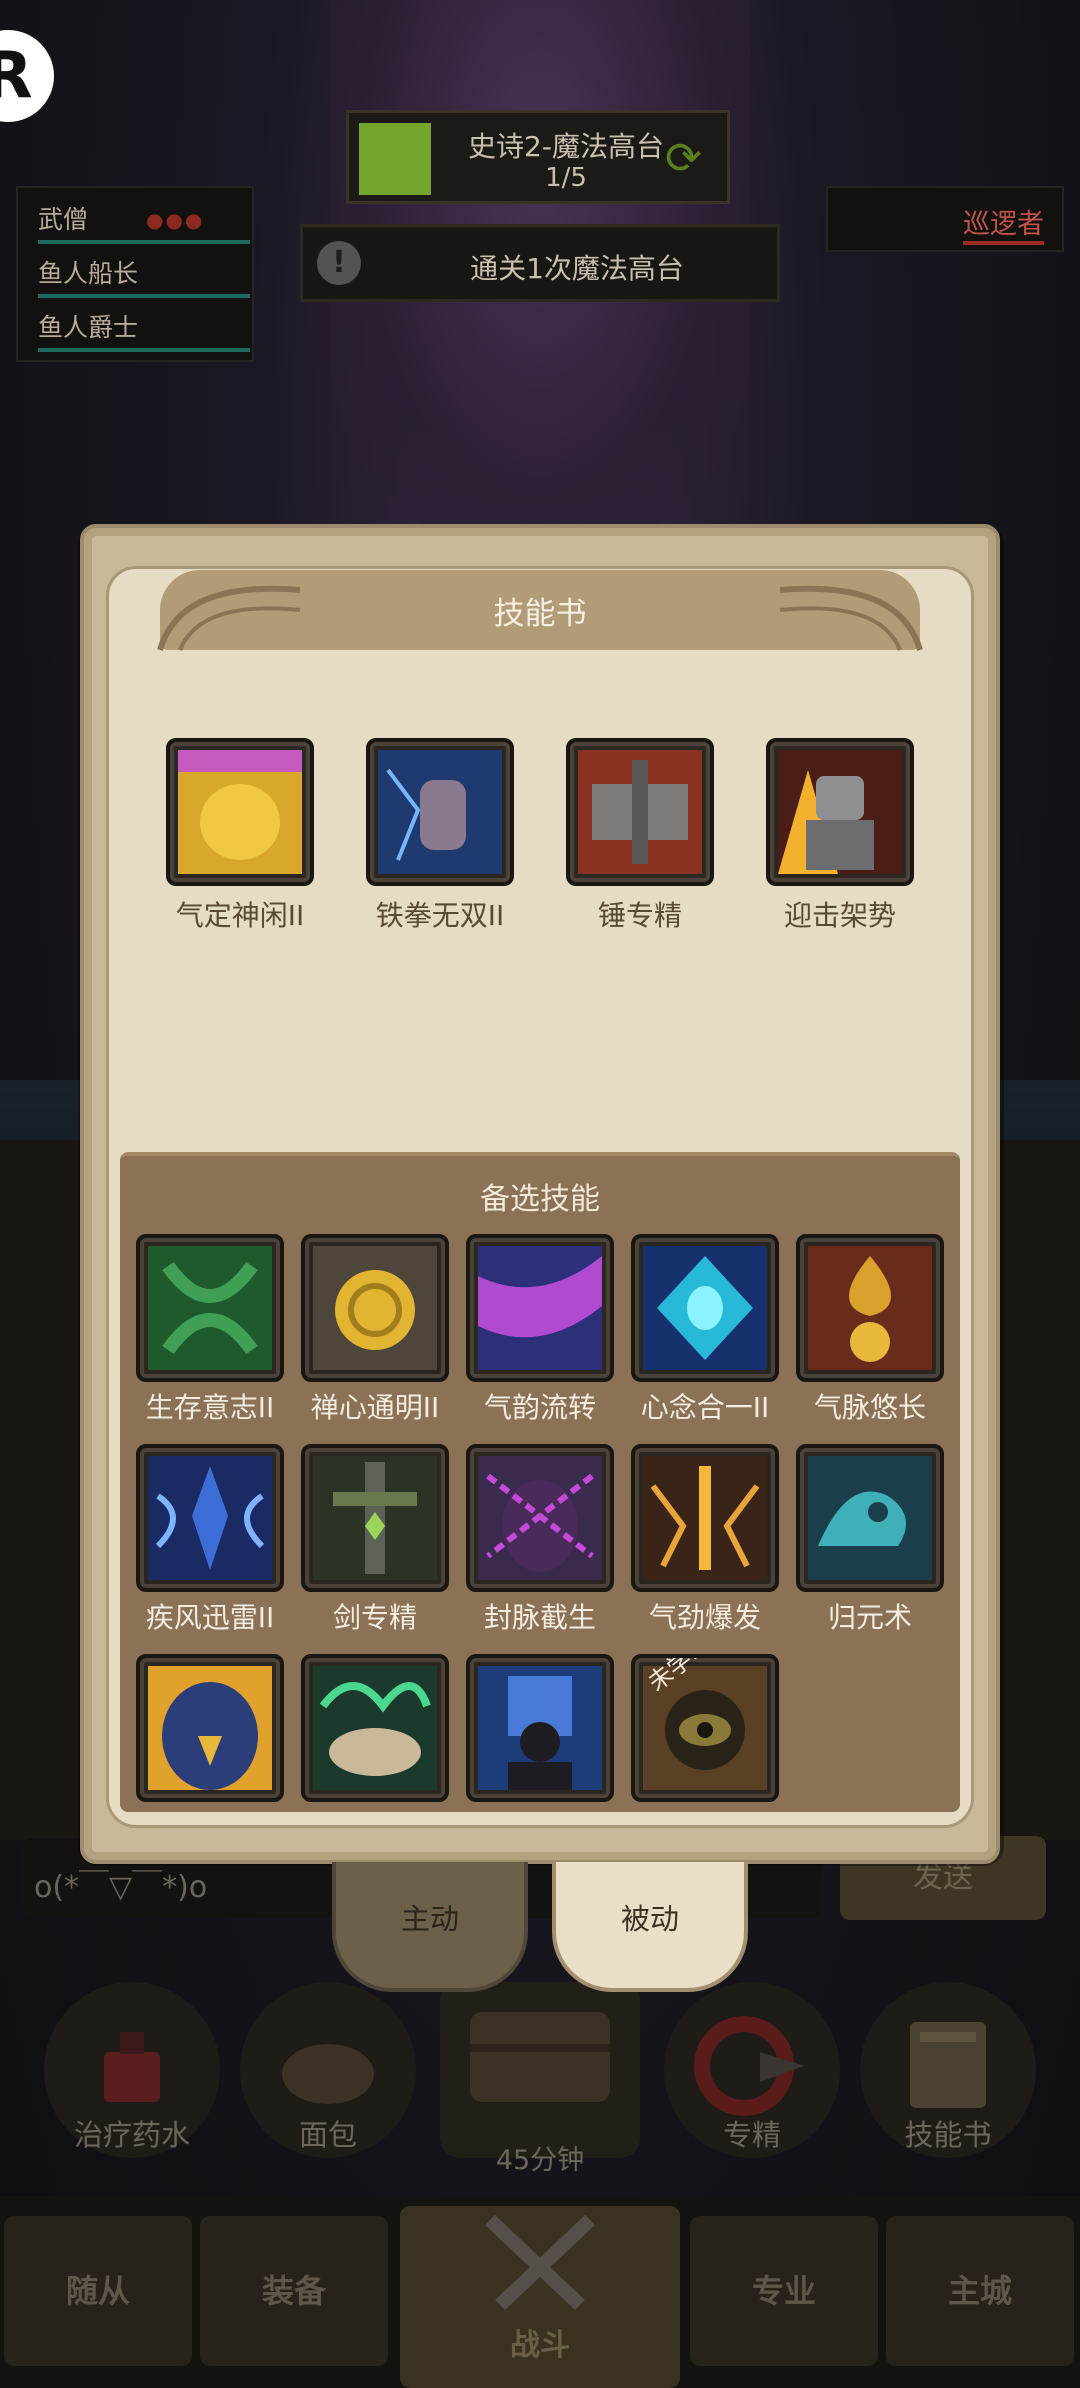 The width and height of the screenshot is (1080, 2388). What do you see at coordinates (240, 915) in the screenshot?
I see `skill-label: 气定神闲II` at bounding box center [240, 915].